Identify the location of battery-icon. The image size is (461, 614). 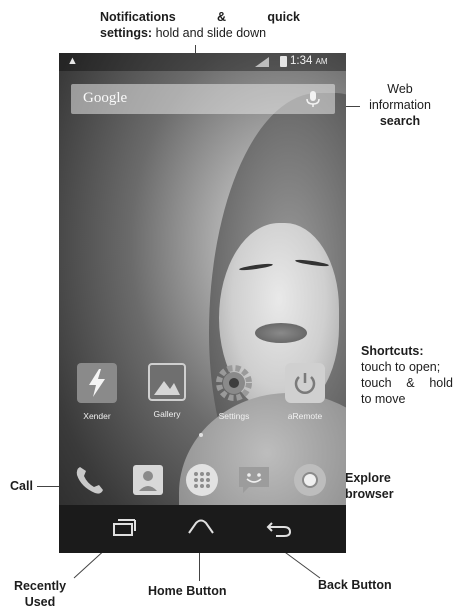
(283, 61).